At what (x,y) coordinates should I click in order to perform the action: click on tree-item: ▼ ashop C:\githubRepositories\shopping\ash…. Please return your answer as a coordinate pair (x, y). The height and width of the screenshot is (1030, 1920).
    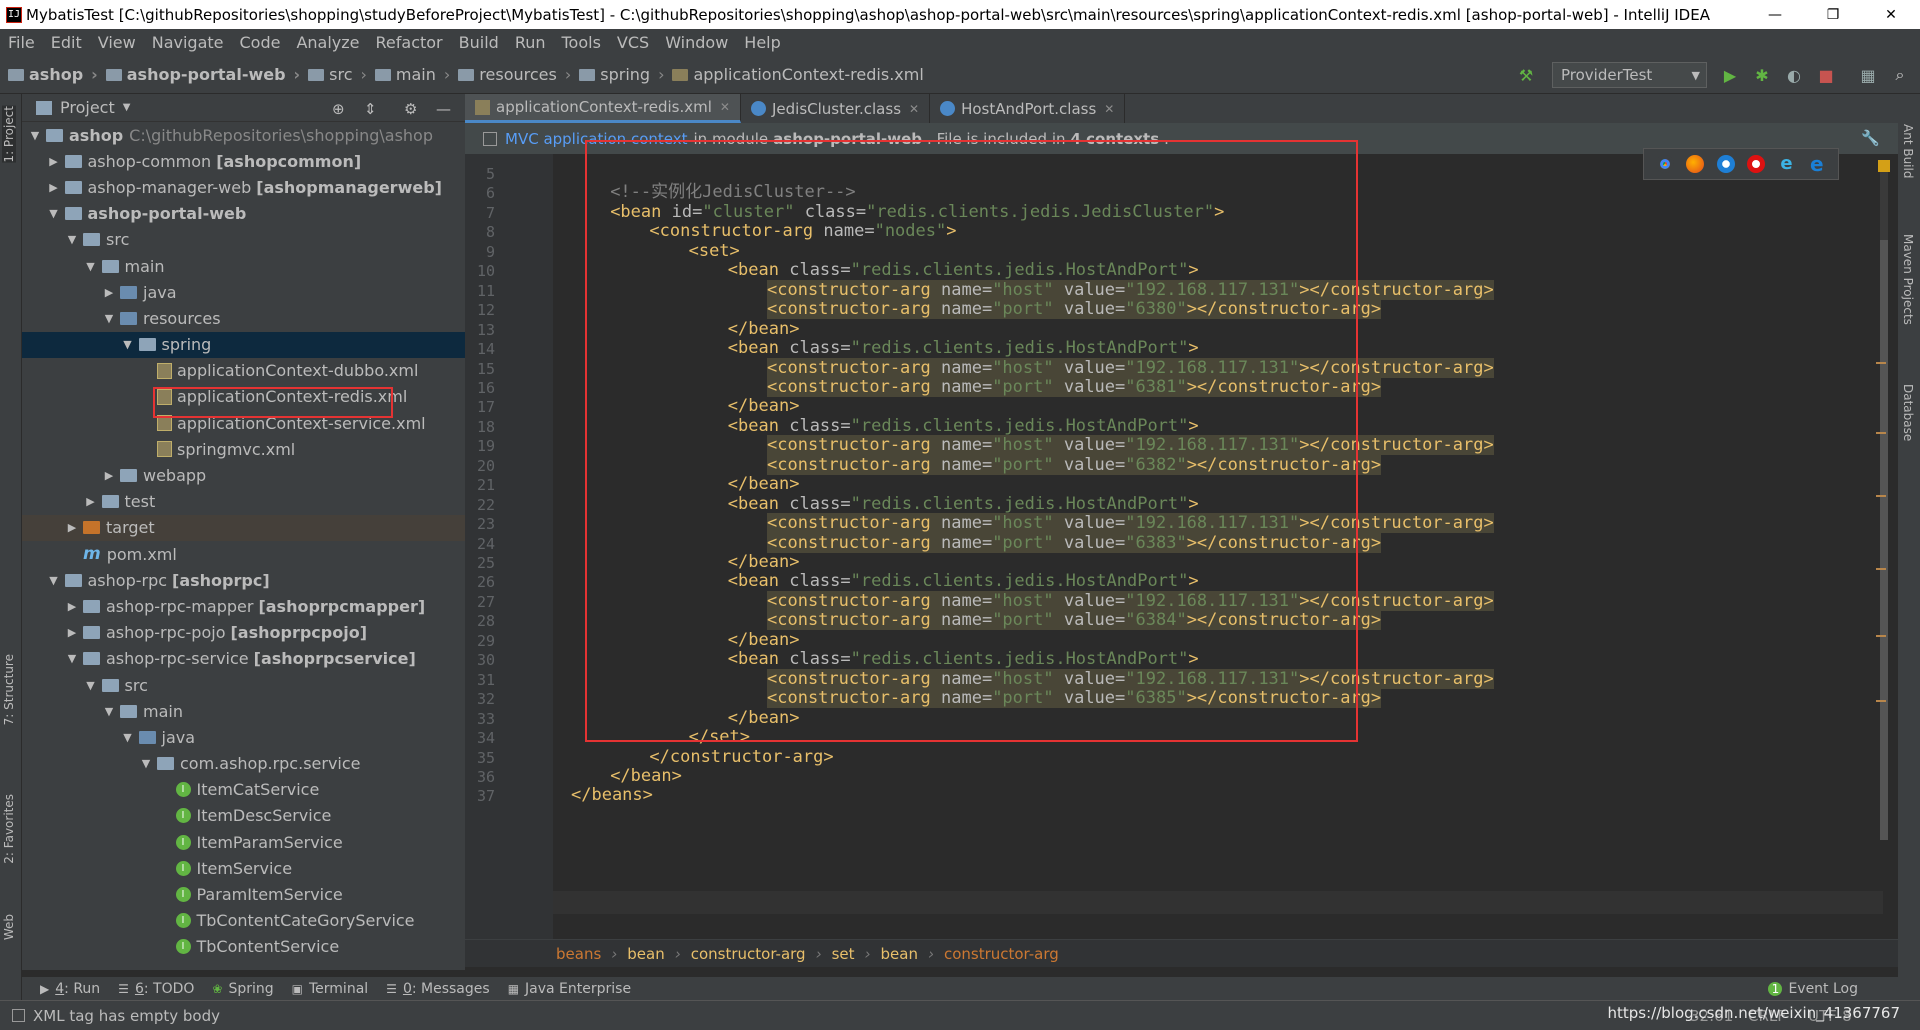
    Looking at the image, I should click on (243, 135).